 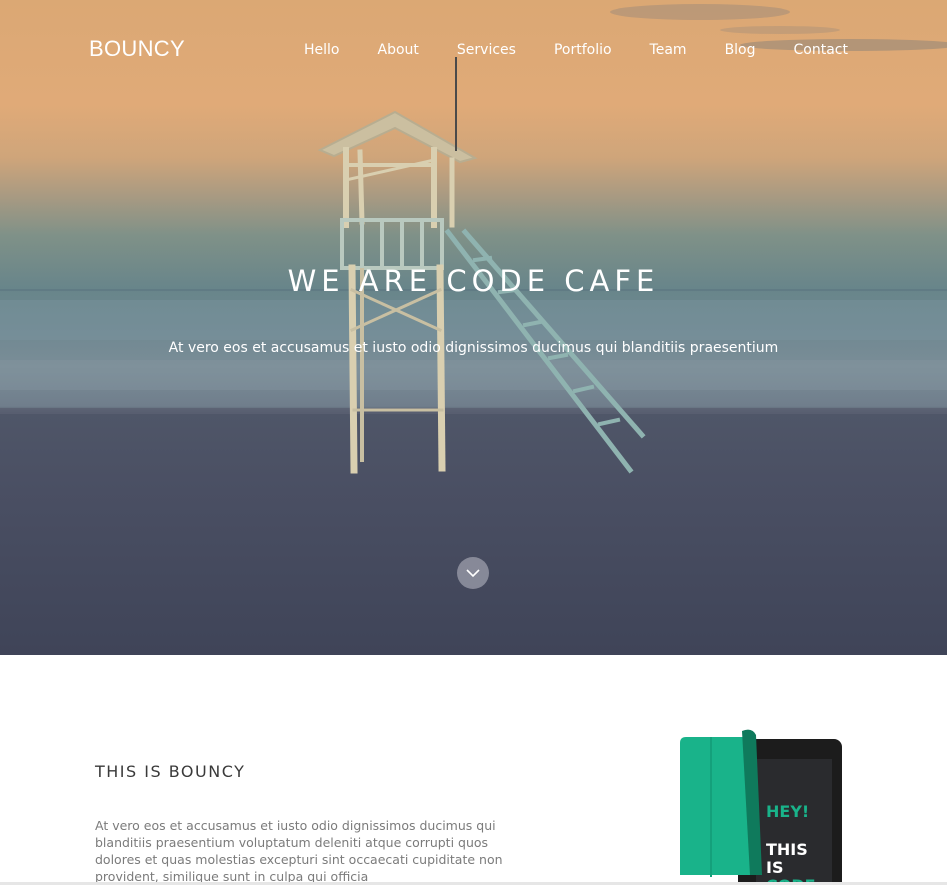 What do you see at coordinates (583, 50) in the screenshot?
I see `nav-item-portfolio: Portfolio` at bounding box center [583, 50].